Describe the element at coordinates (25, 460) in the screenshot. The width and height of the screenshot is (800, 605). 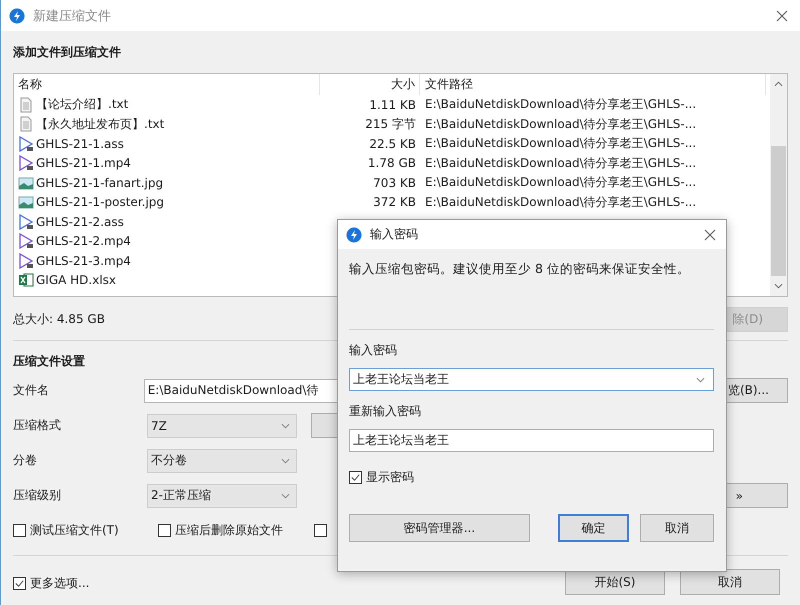
I see `field-label: 分卷` at that location.